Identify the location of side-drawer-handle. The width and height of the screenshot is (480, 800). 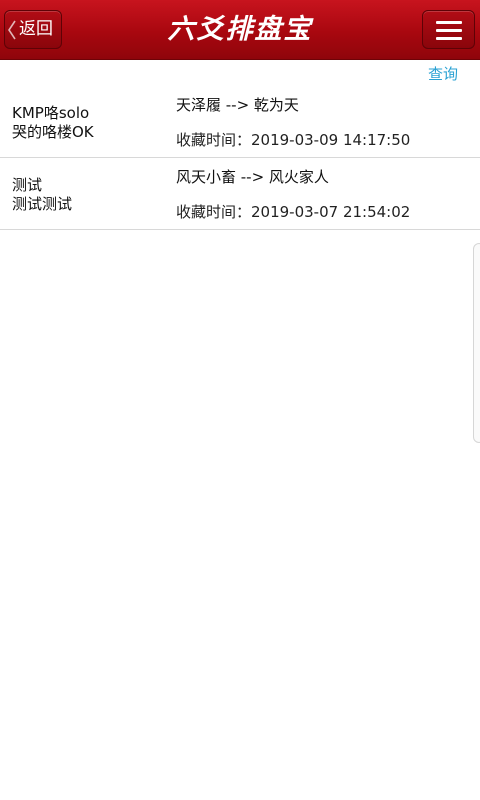
(476, 343).